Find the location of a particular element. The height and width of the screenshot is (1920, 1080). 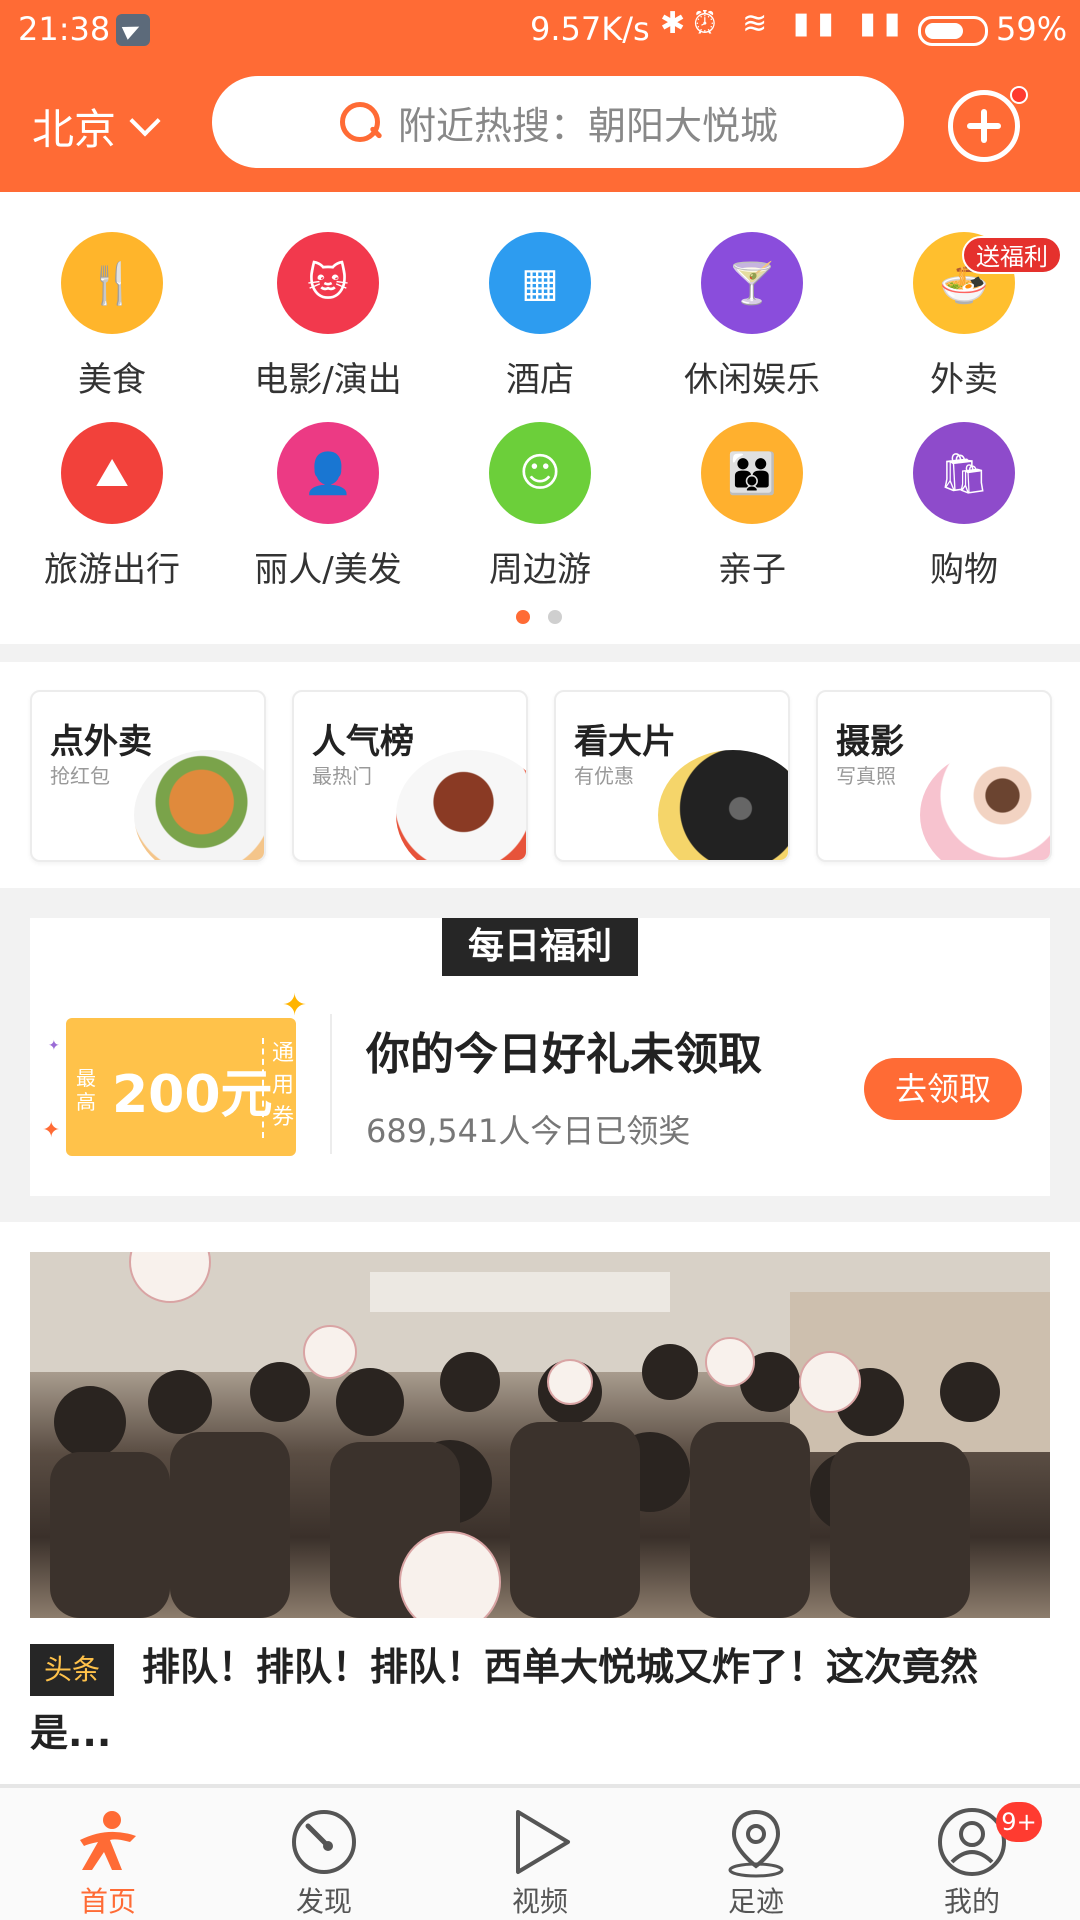

claim-button: 去领取 is located at coordinates (943, 1089).